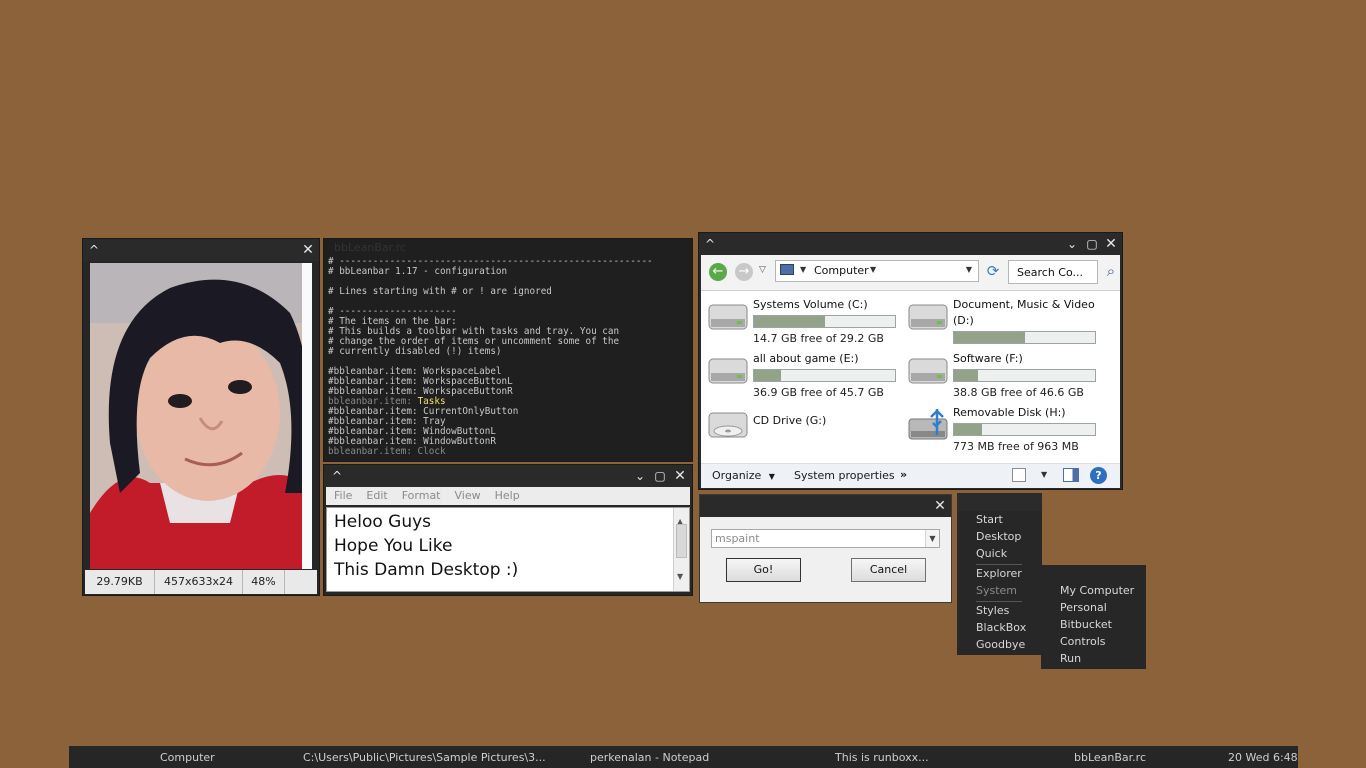 This screenshot has width=1366, height=768. Describe the element at coordinates (787, 269) in the screenshot. I see `computer-icon` at that location.